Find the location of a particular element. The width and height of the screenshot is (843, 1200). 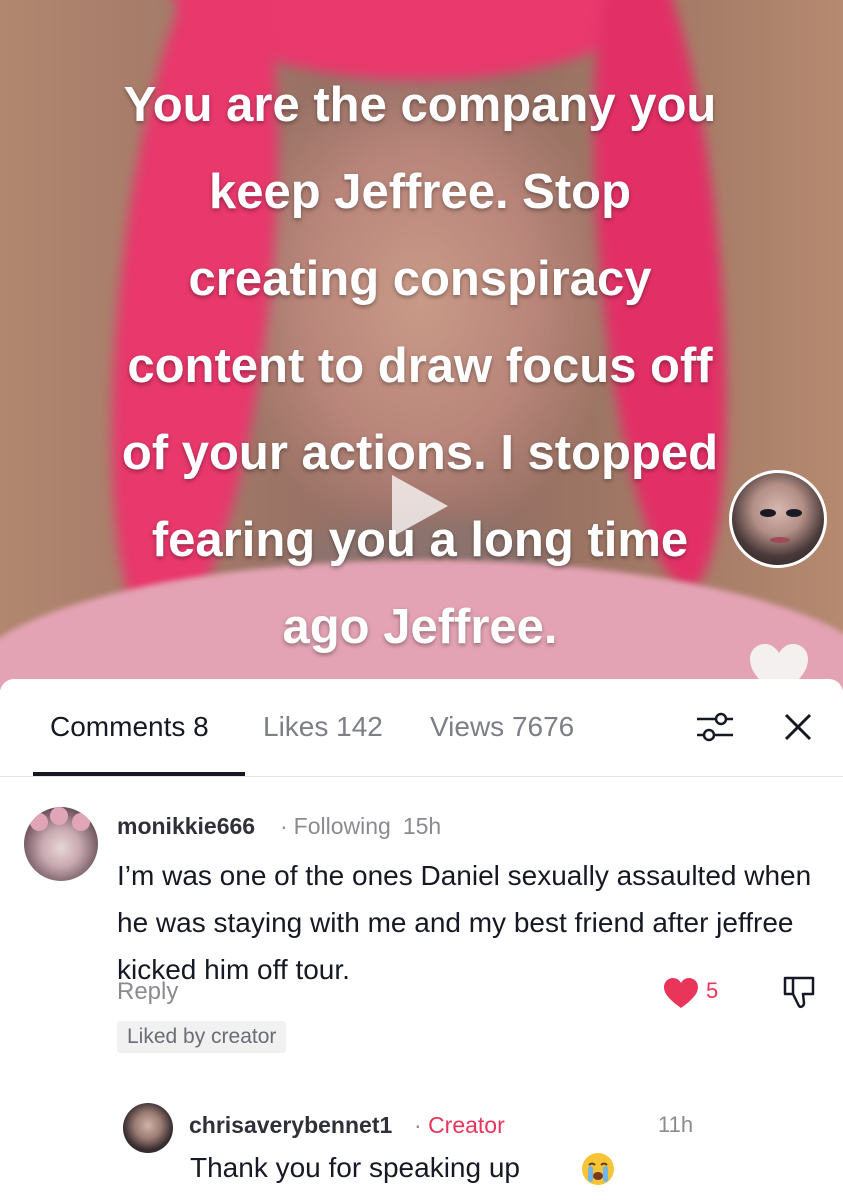

reply-meta: · Creator is located at coordinates (459, 1125).